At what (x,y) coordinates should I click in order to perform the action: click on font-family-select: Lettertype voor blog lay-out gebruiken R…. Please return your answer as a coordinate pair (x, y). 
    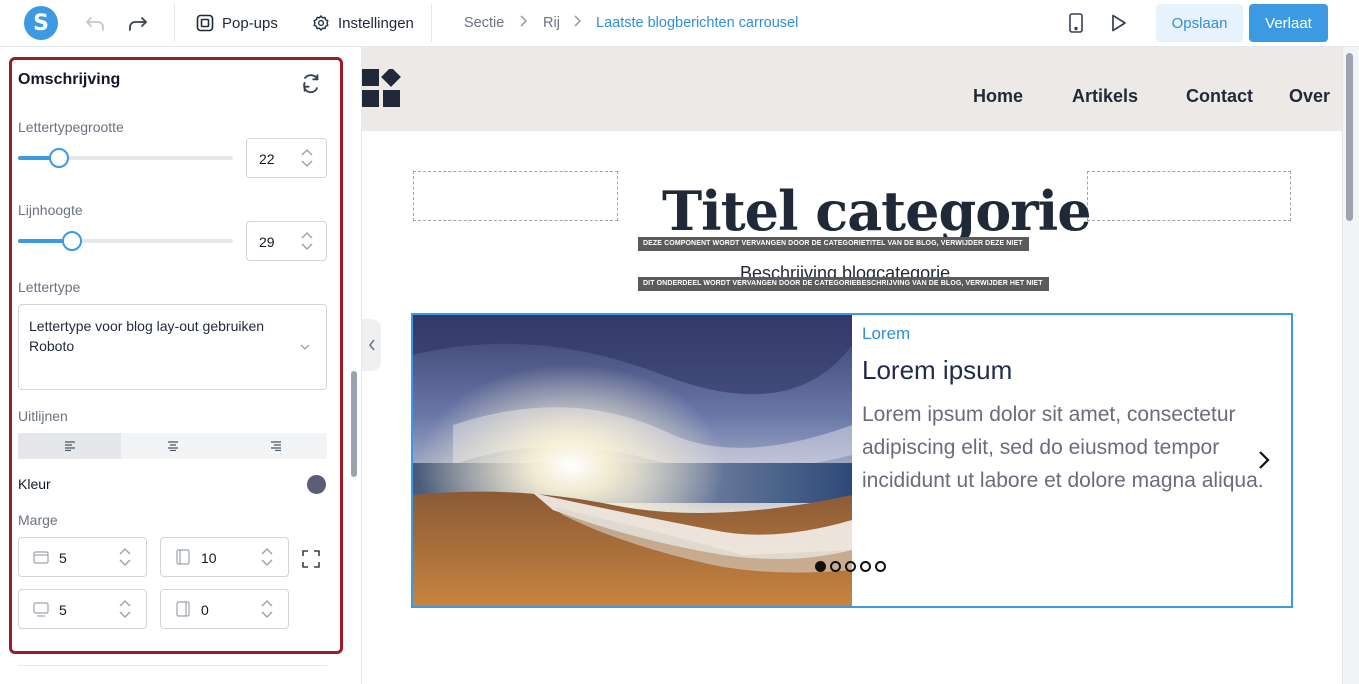
    Looking at the image, I should click on (172, 347).